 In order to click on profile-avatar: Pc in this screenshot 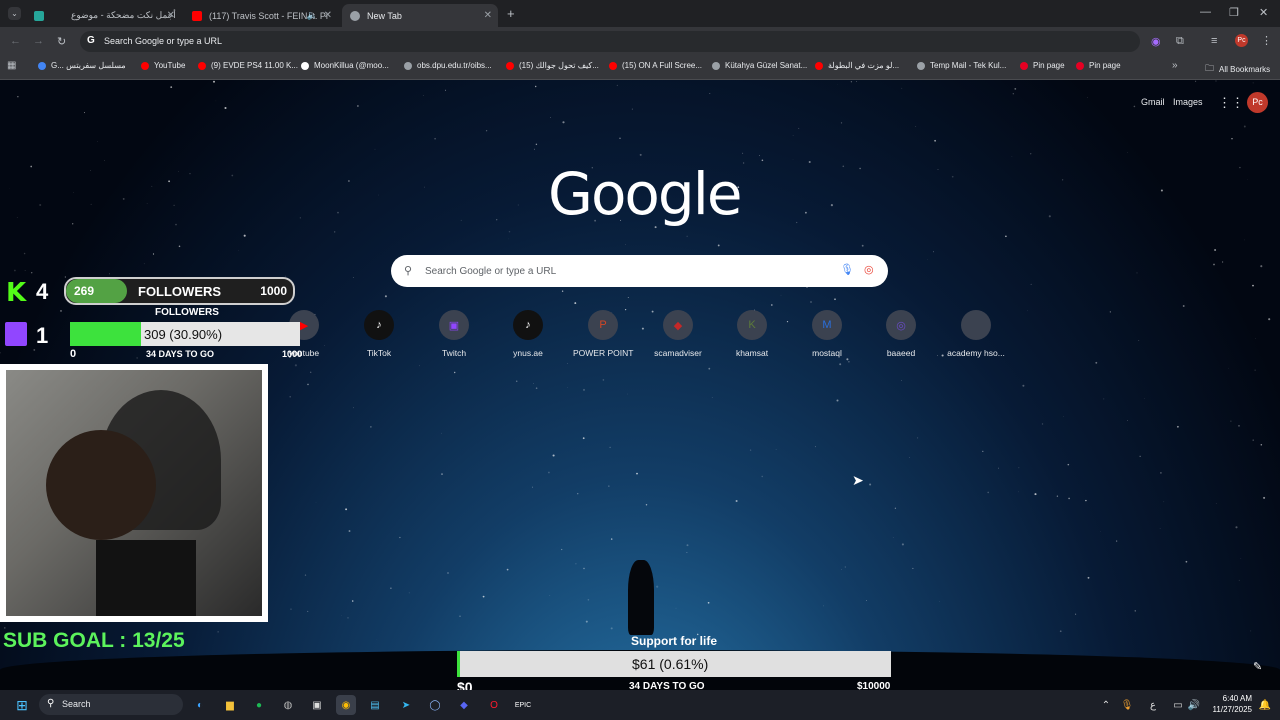, I will do `click(1241, 40)`.